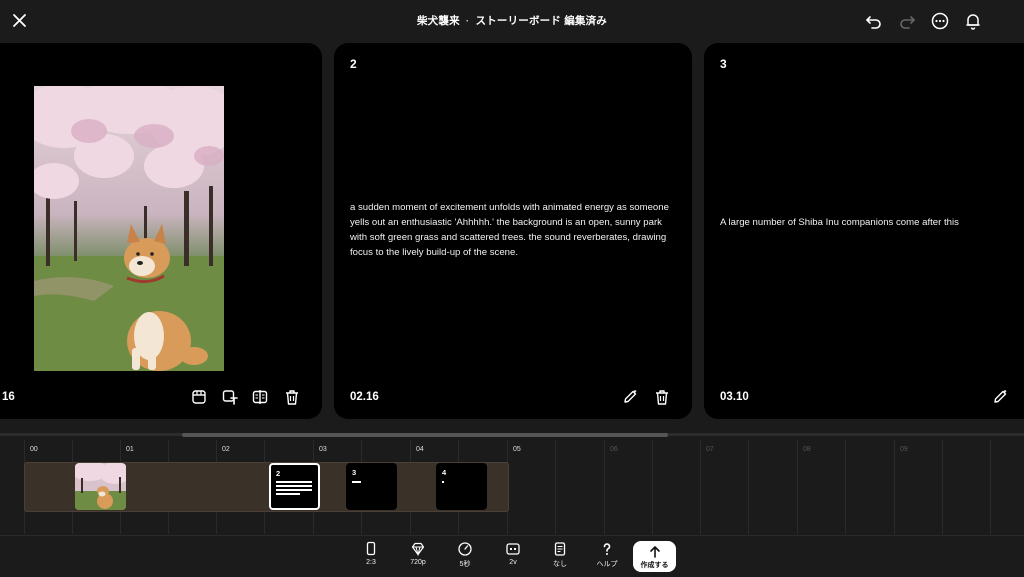  What do you see at coordinates (425, 435) in the screenshot?
I see `horizontal-scrollbar-thumb` at bounding box center [425, 435].